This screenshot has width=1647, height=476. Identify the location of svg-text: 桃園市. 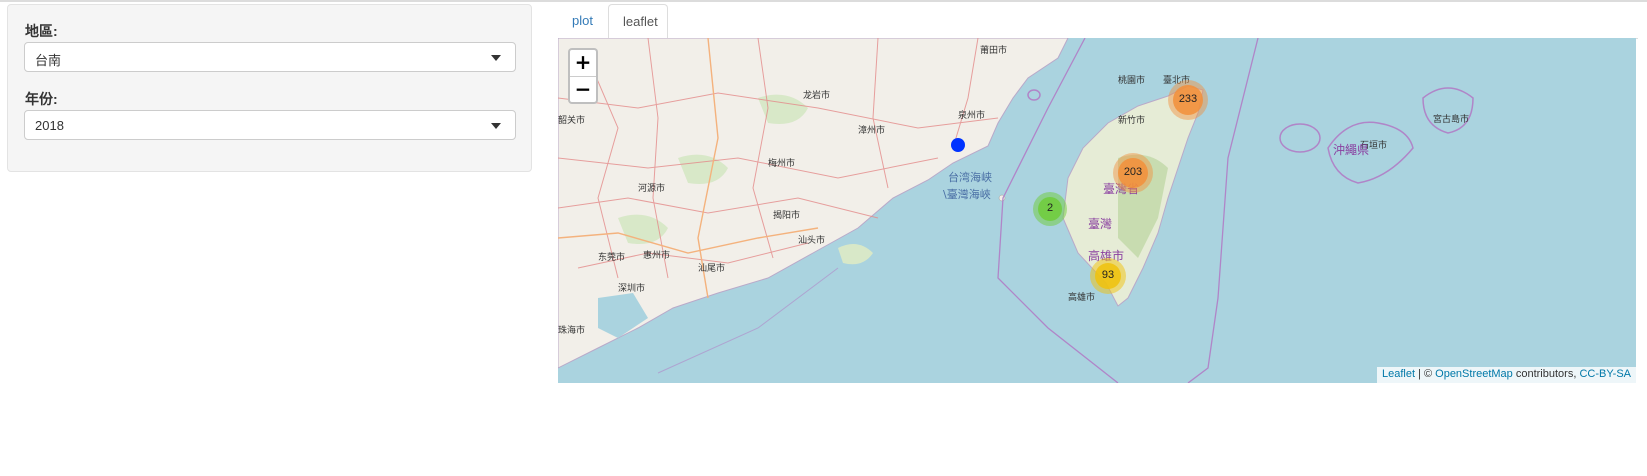
(1131, 80).